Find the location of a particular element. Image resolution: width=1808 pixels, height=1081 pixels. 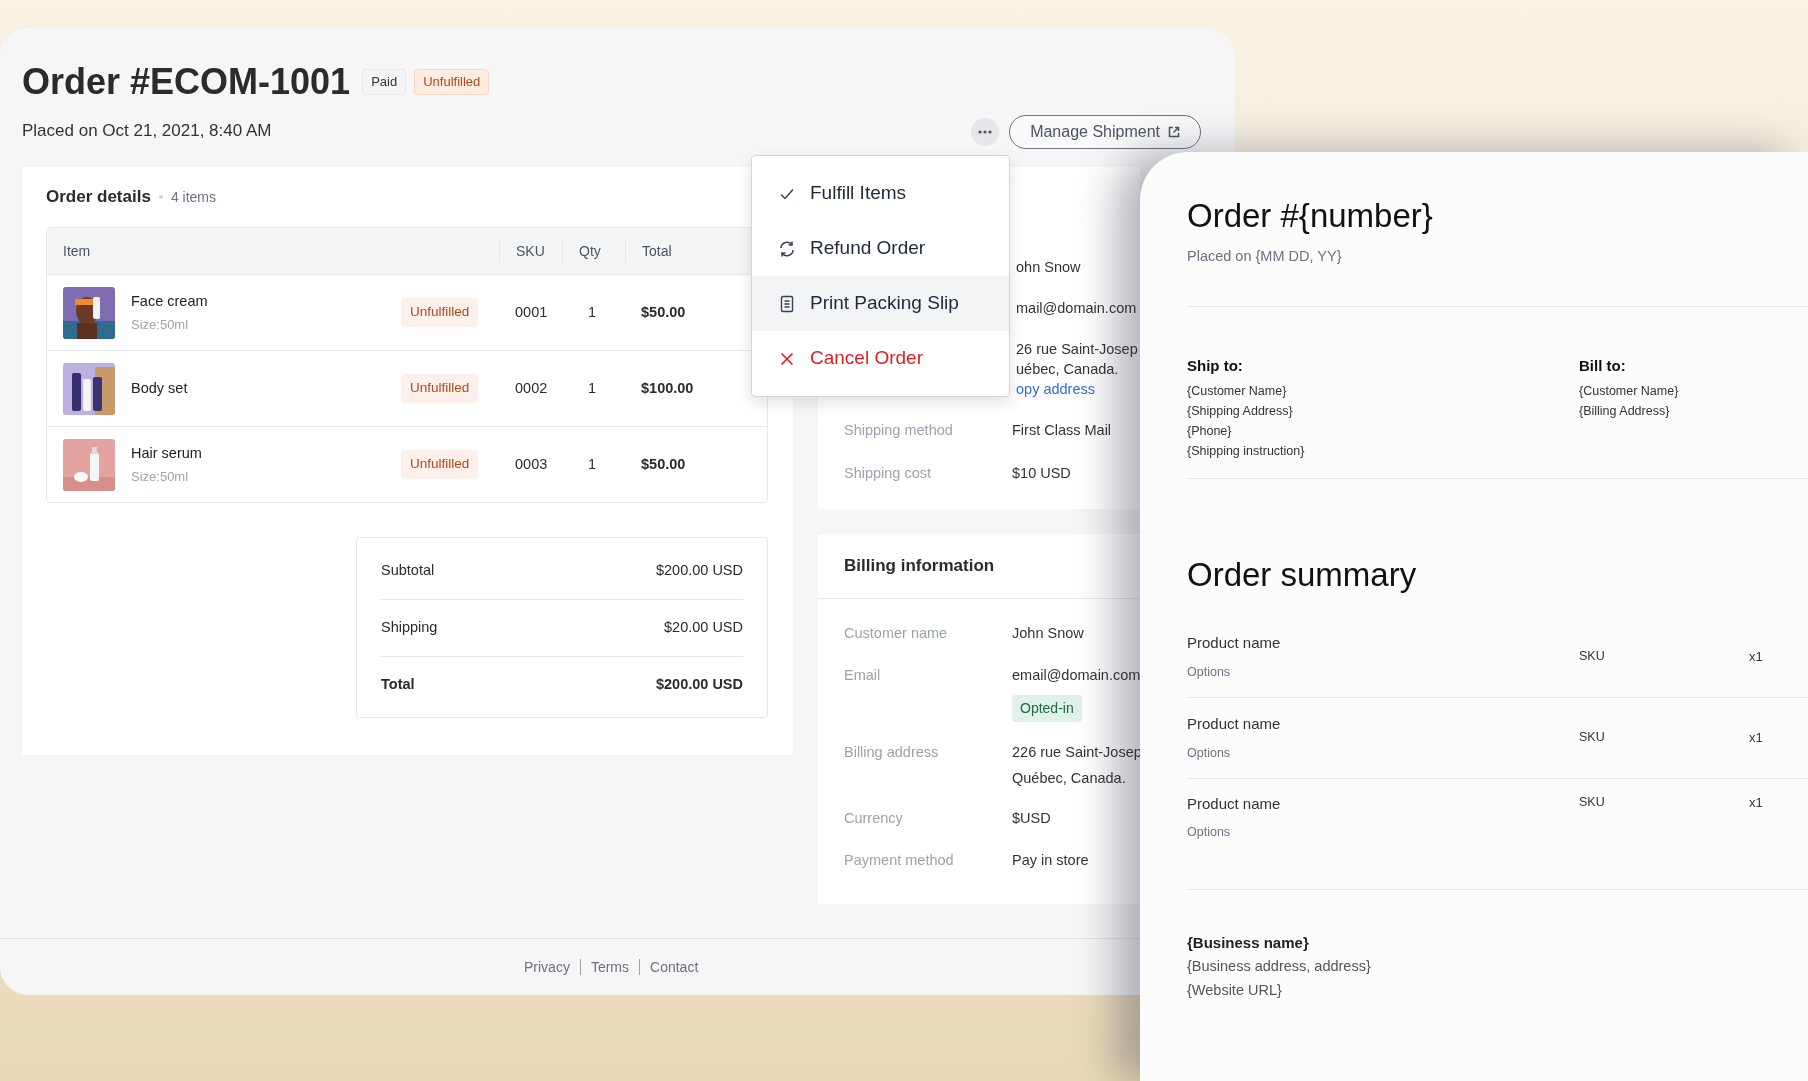

address-line: {Phone} is located at coordinates (1210, 432).